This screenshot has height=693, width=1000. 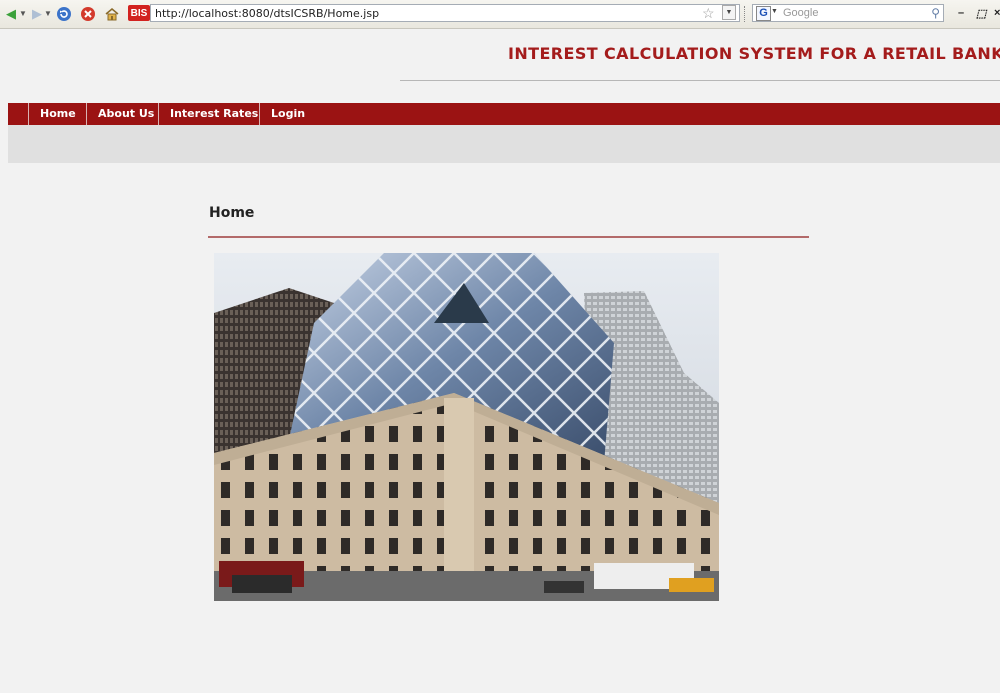 What do you see at coordinates (981, 13) in the screenshot?
I see `restore-icon: ⬚` at bounding box center [981, 13].